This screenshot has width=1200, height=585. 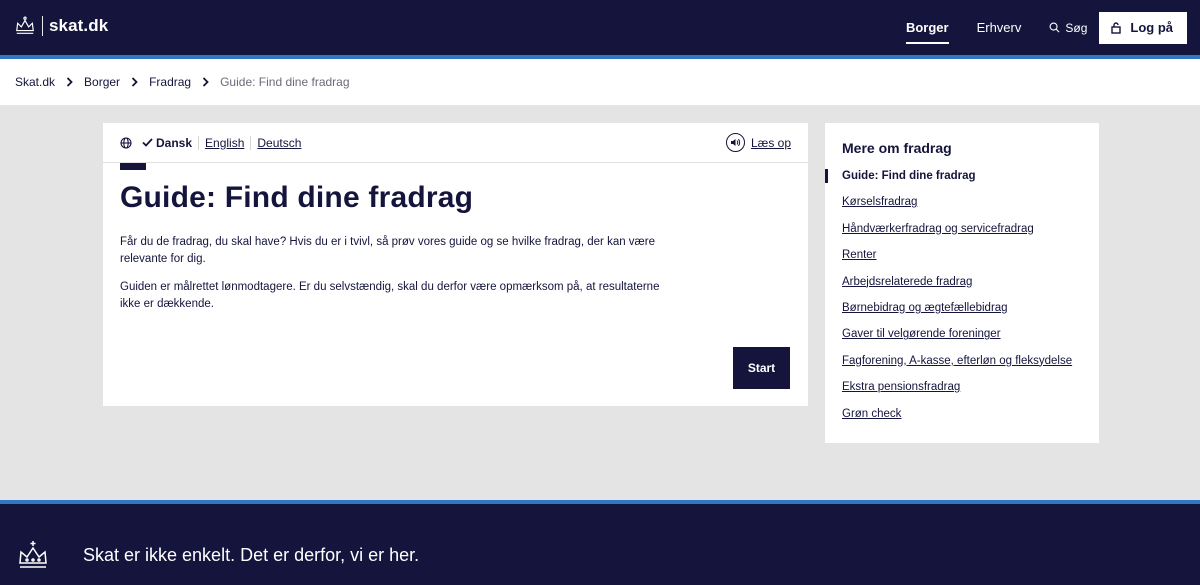 I want to click on main-nav: Borger Erhverv Søg Log på, so click(x=1052, y=27).